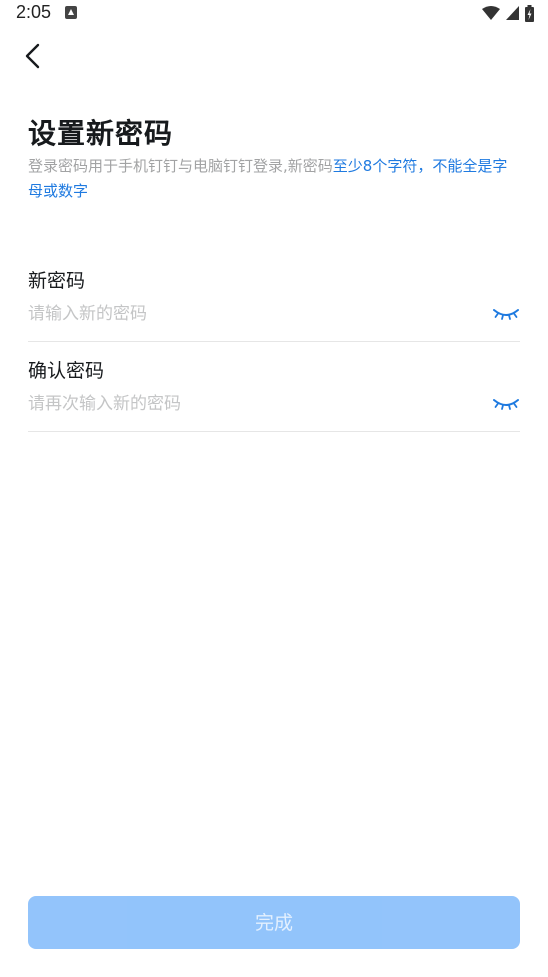 This screenshot has width=548, height=977. Describe the element at coordinates (57, 281) in the screenshot. I see `new-password-label: 新密码` at that location.